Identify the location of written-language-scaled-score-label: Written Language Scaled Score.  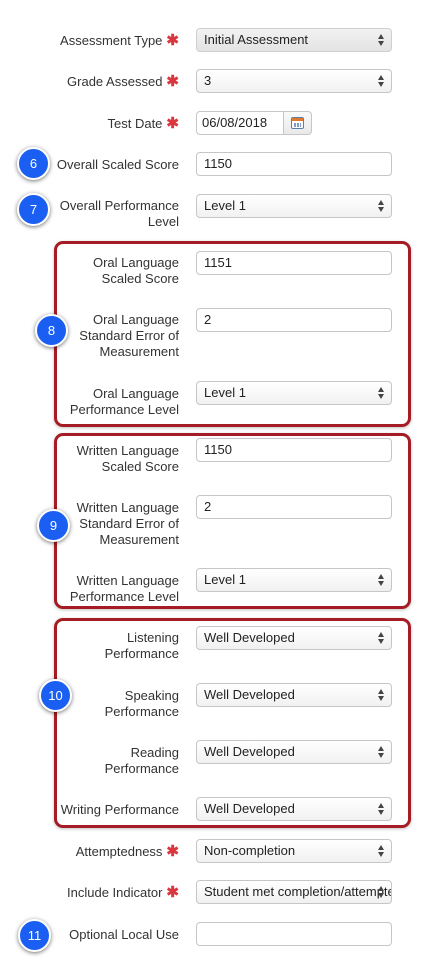
(128, 459).